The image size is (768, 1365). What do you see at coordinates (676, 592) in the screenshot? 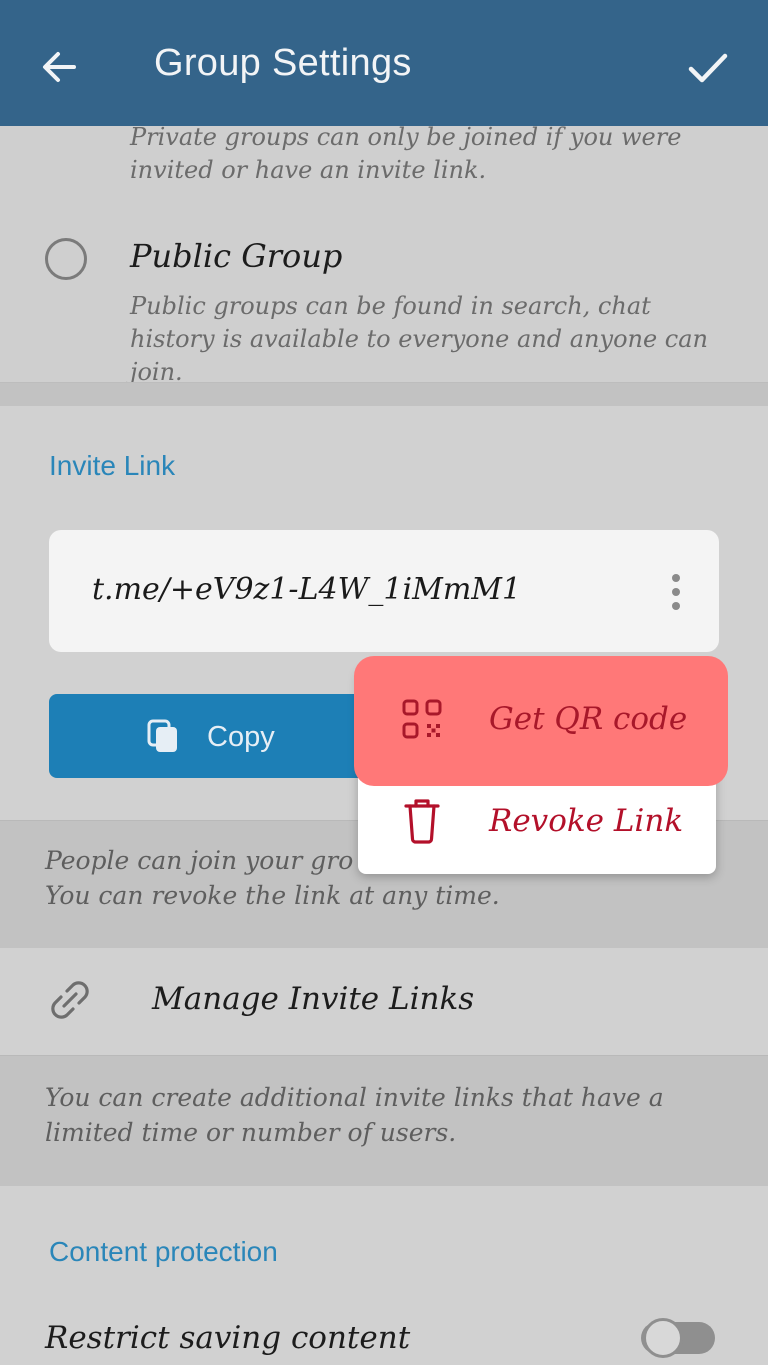
I see `more-options-icon` at bounding box center [676, 592].